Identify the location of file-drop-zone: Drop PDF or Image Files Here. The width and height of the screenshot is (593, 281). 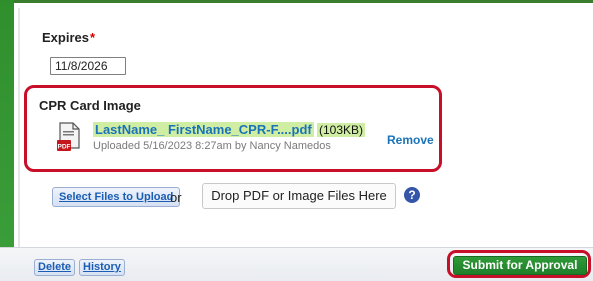
(299, 196).